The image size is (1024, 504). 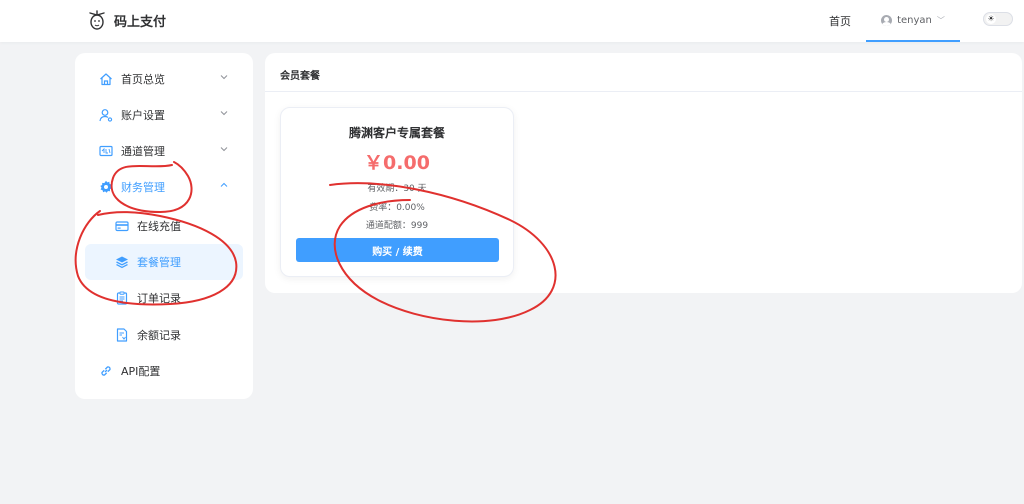 I want to click on sidebar-item-account: 账户设置, so click(x=164, y=115).